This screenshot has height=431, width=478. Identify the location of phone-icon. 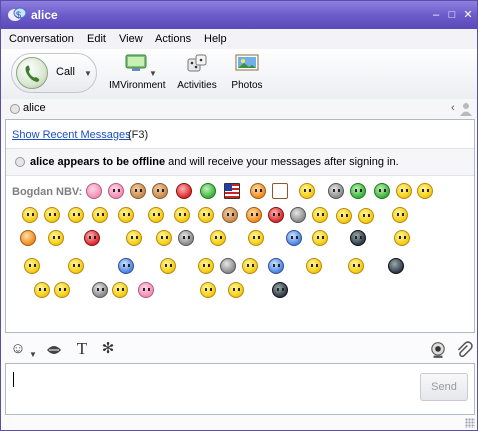
(32, 73).